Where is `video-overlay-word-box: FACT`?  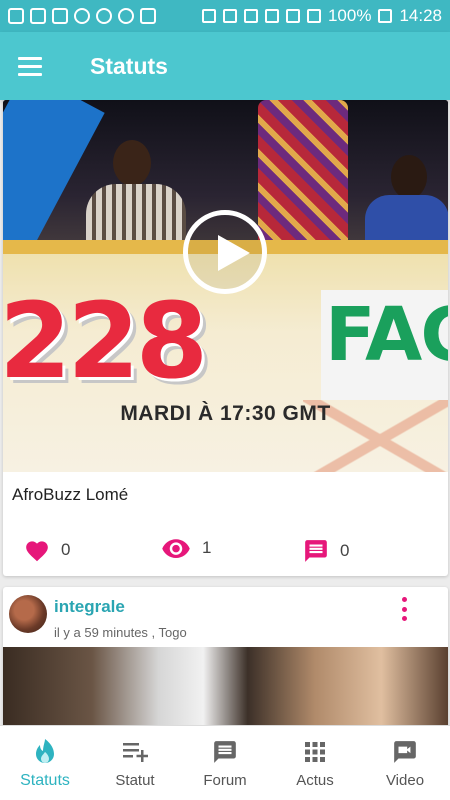 video-overlay-word-box: FACT is located at coordinates (384, 345).